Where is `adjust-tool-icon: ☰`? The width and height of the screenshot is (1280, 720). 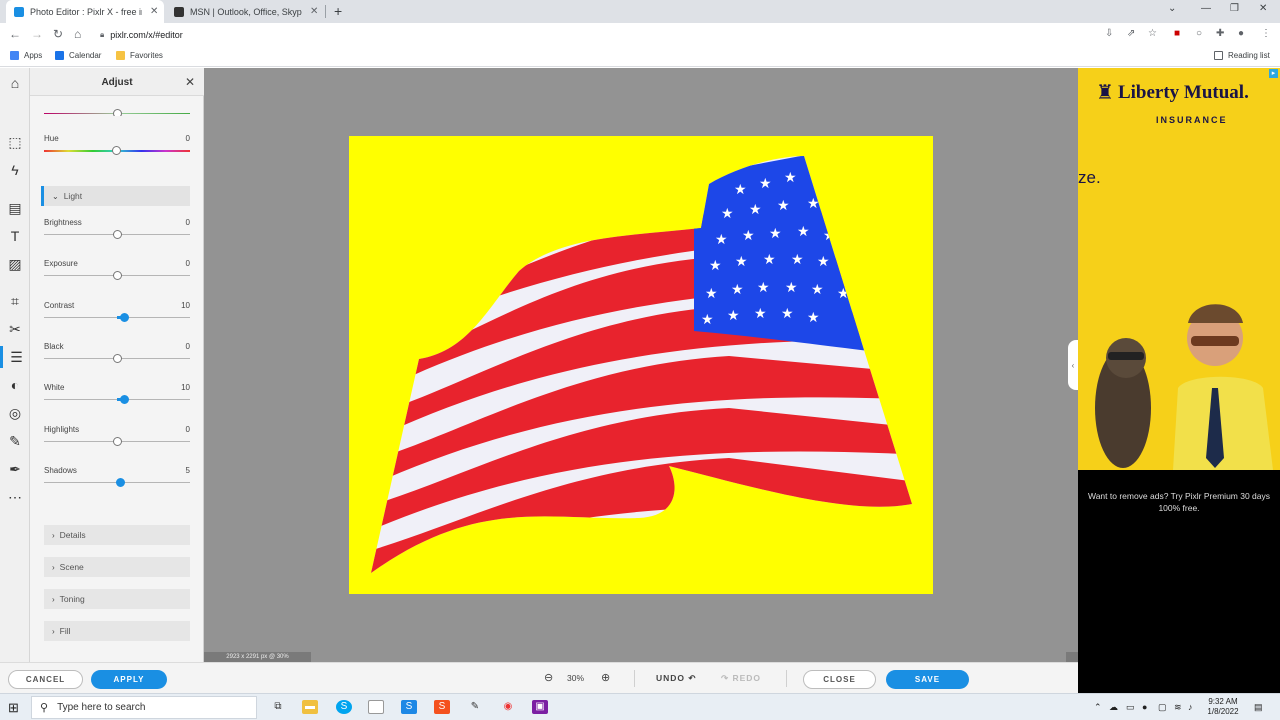 adjust-tool-icon: ☰ is located at coordinates (15, 357).